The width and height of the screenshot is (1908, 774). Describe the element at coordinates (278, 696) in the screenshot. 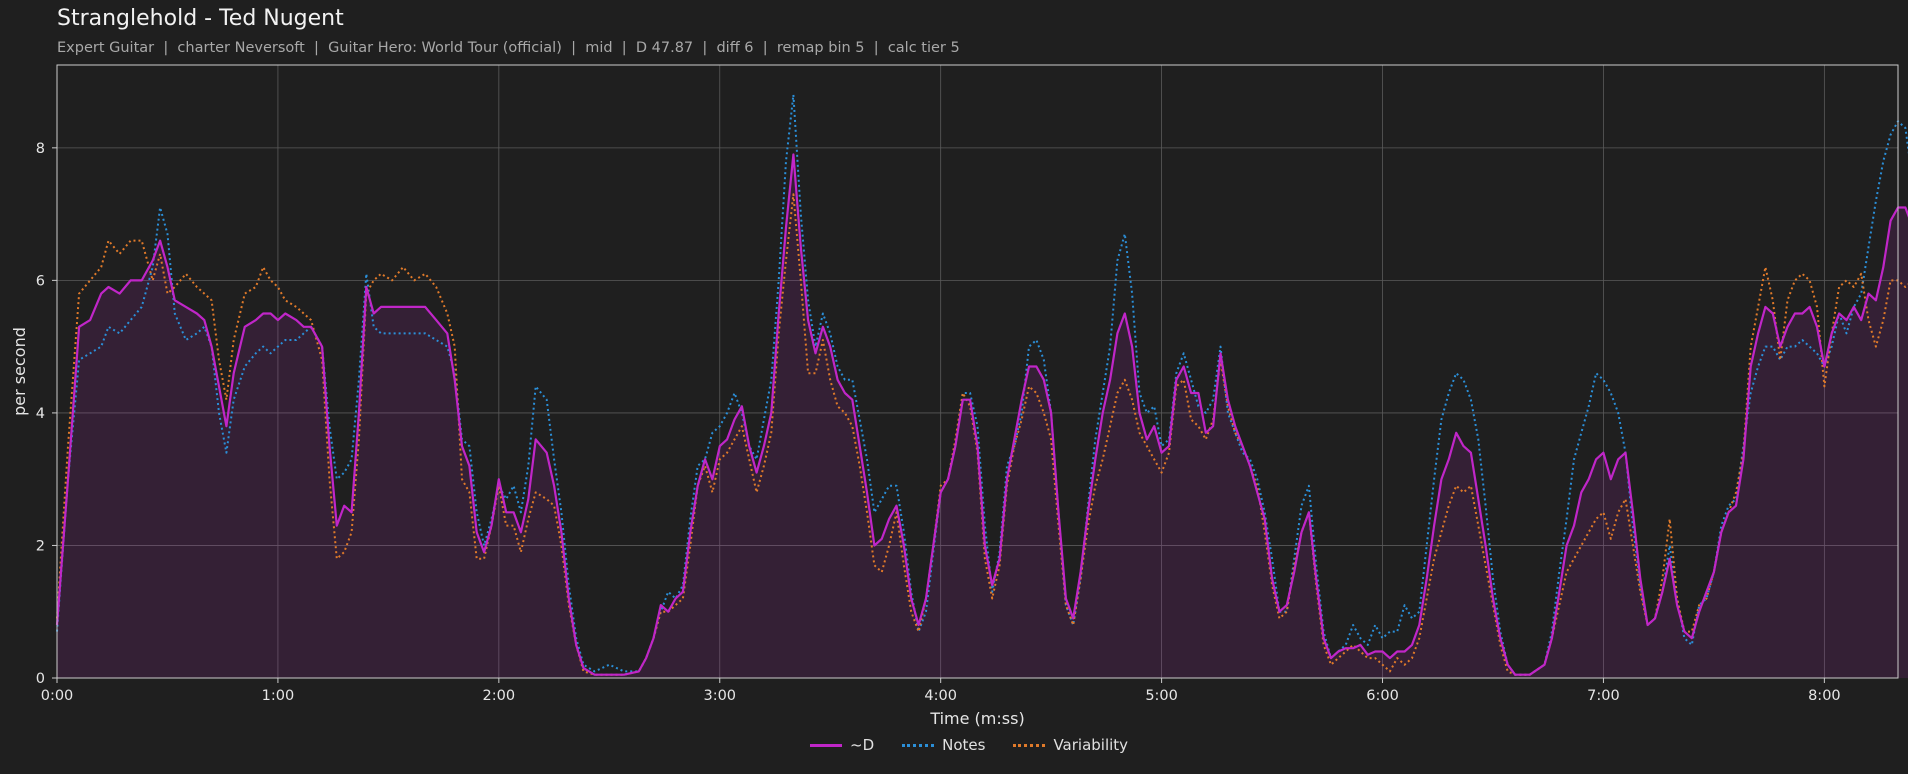

I see `x-tick-label: 1:00` at that location.